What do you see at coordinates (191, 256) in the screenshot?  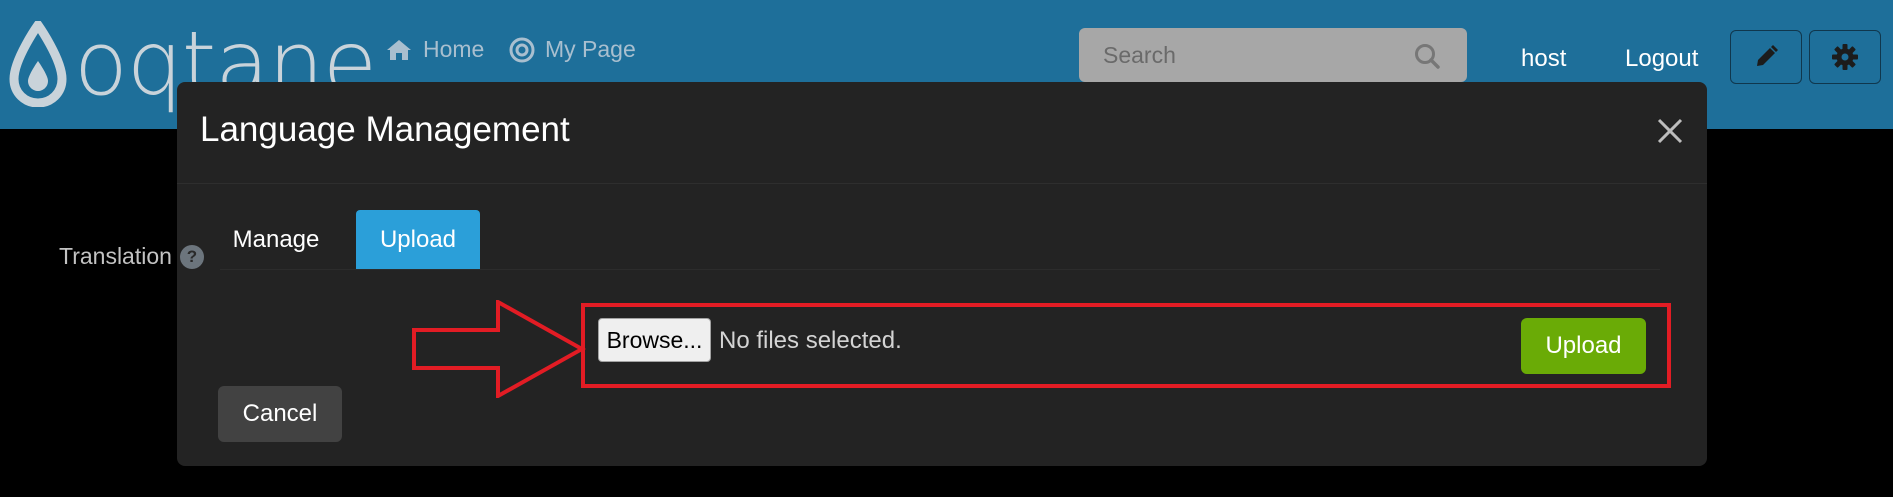 I see `help-icon: ?` at bounding box center [191, 256].